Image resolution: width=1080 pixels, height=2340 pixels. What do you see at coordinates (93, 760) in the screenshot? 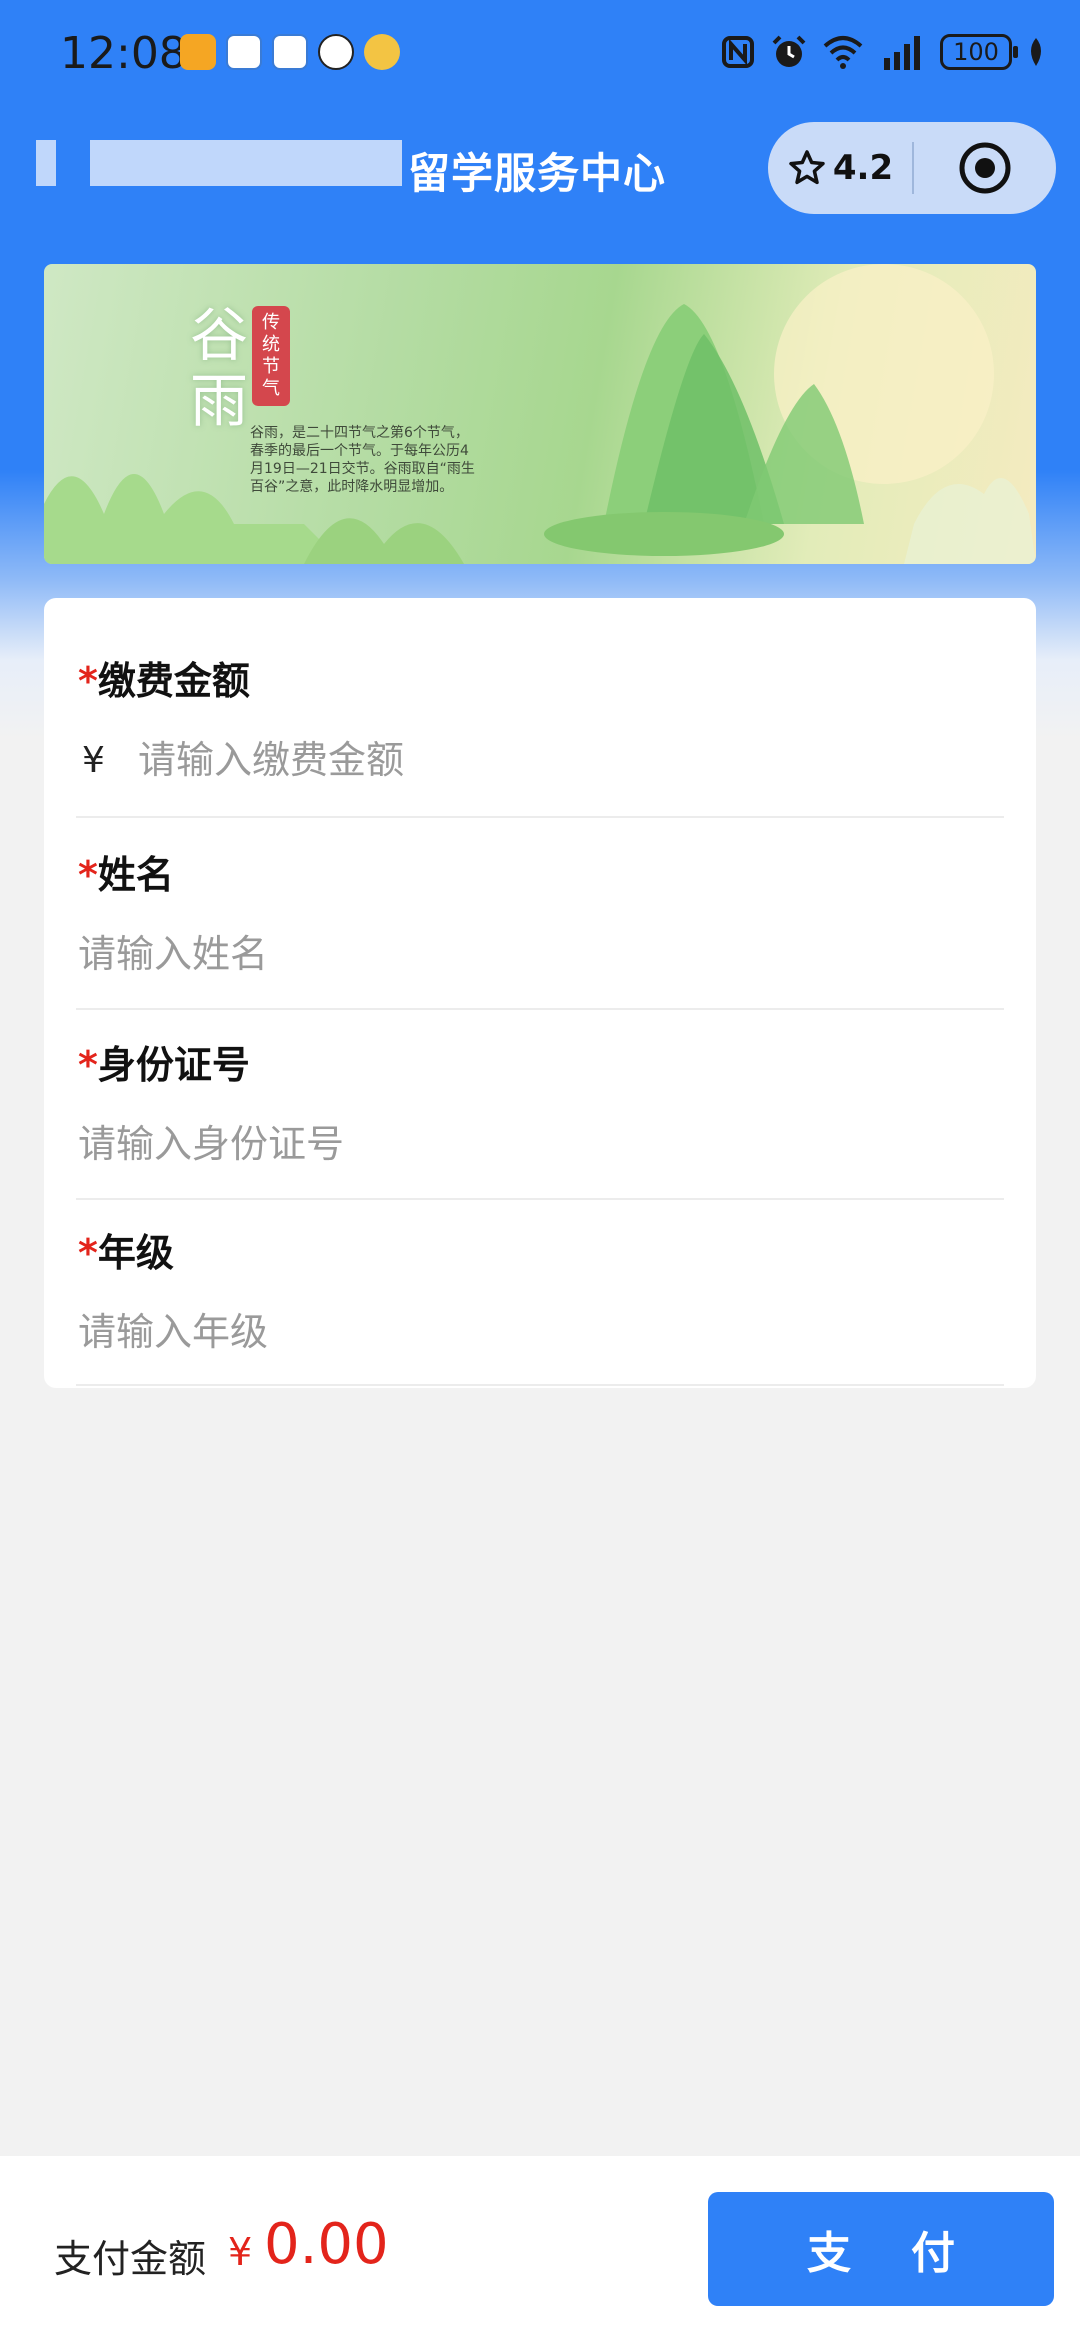
I see `currency-symbol: ¥` at bounding box center [93, 760].